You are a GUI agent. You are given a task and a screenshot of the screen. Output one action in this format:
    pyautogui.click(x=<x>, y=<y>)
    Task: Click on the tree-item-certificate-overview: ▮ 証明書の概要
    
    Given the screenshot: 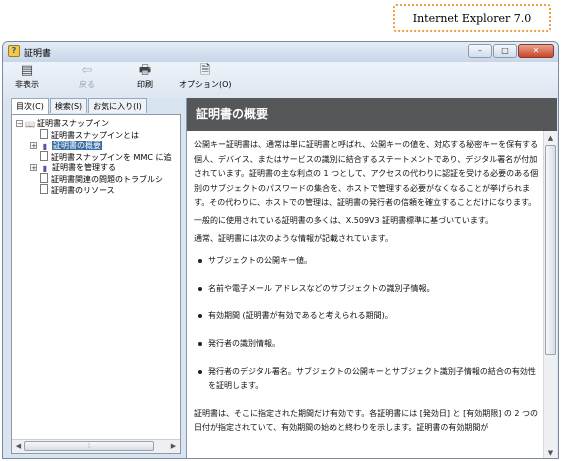 What is the action you would take?
    pyautogui.click(x=71, y=145)
    